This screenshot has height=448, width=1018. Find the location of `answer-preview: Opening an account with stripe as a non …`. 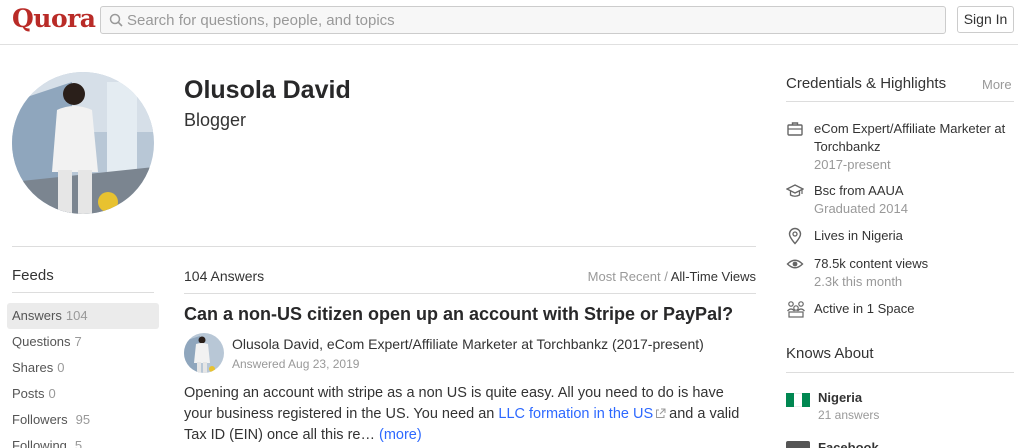

answer-preview: Opening an account with stripe as a non … is located at coordinates (469, 414).